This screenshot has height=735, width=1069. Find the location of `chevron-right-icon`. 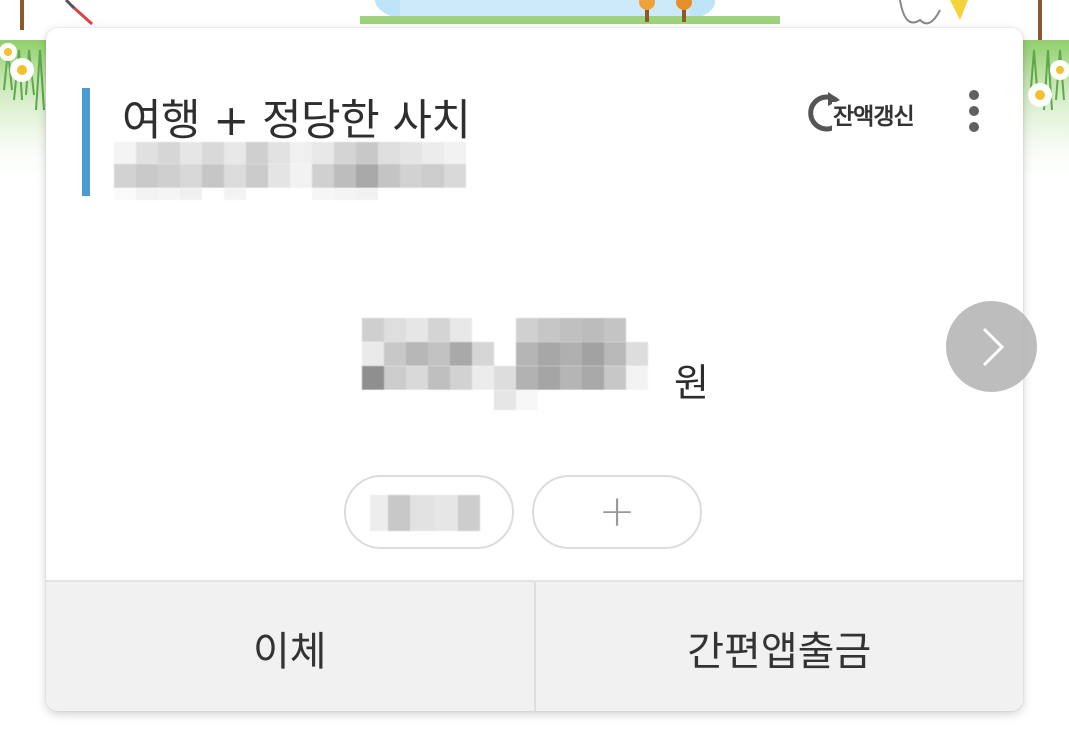

chevron-right-icon is located at coordinates (993, 347).